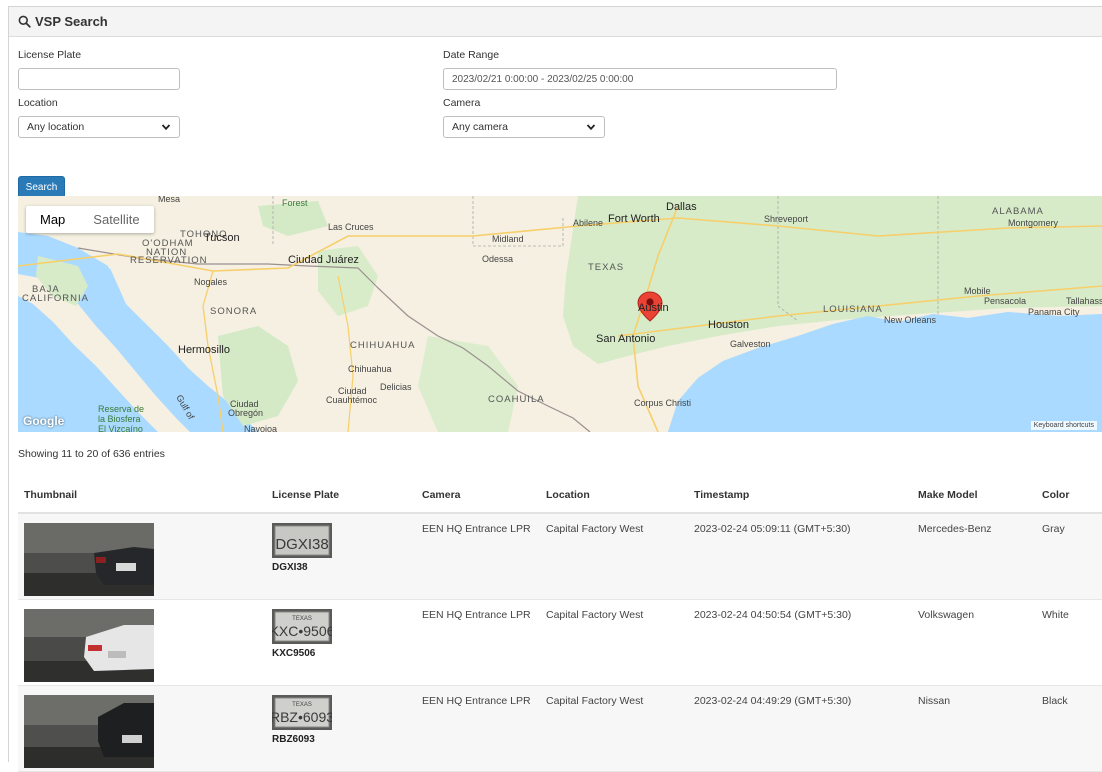 This screenshot has height=772, width=1102. Describe the element at coordinates (728, 325) in the screenshot. I see `map-label: Houston` at that location.